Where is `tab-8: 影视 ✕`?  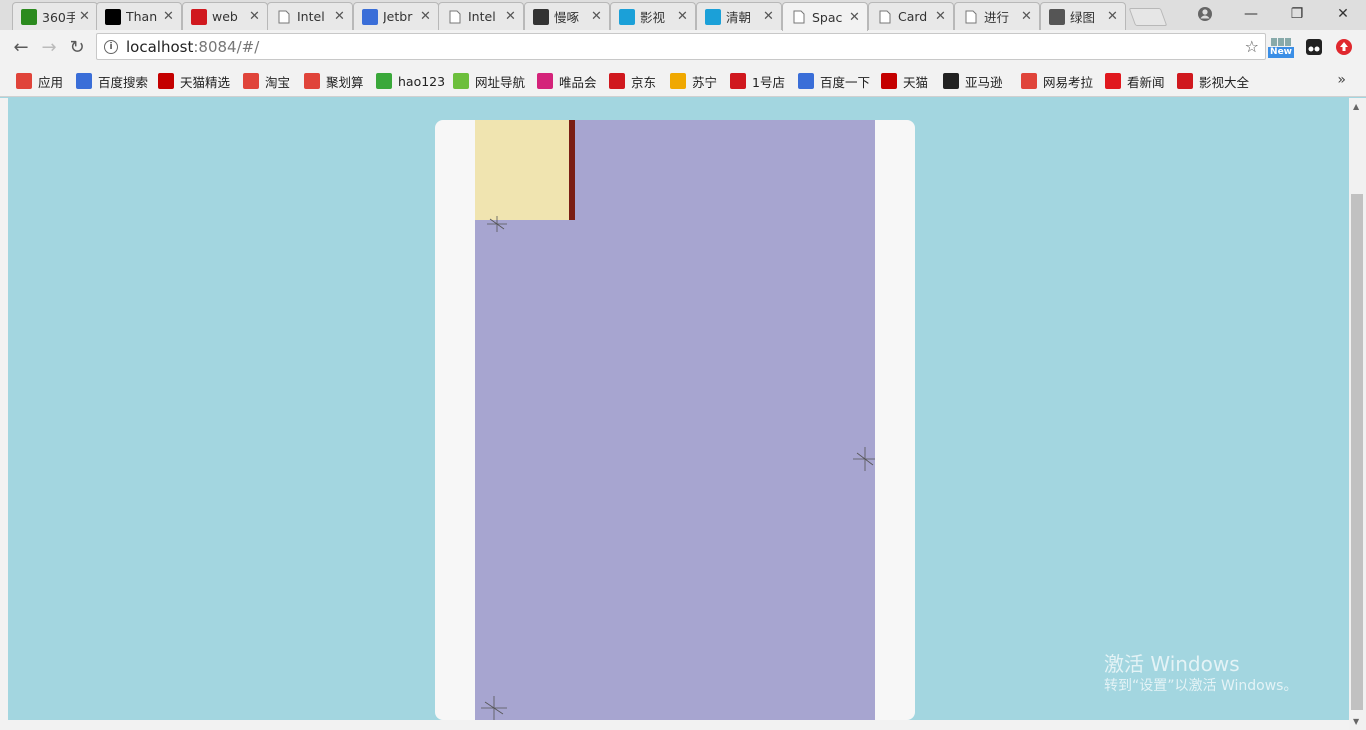
tab-8: 影视 ✕ is located at coordinates (653, 16).